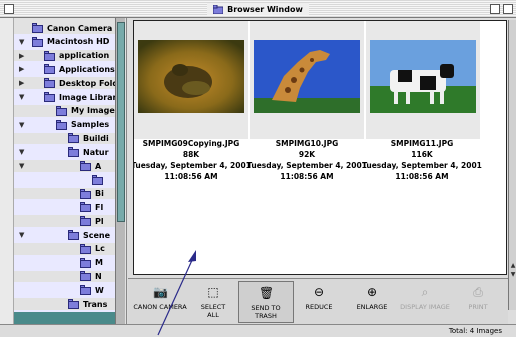 This screenshot has width=516, height=337. I want to click on sidebar-item-label: W, so click(99, 290).